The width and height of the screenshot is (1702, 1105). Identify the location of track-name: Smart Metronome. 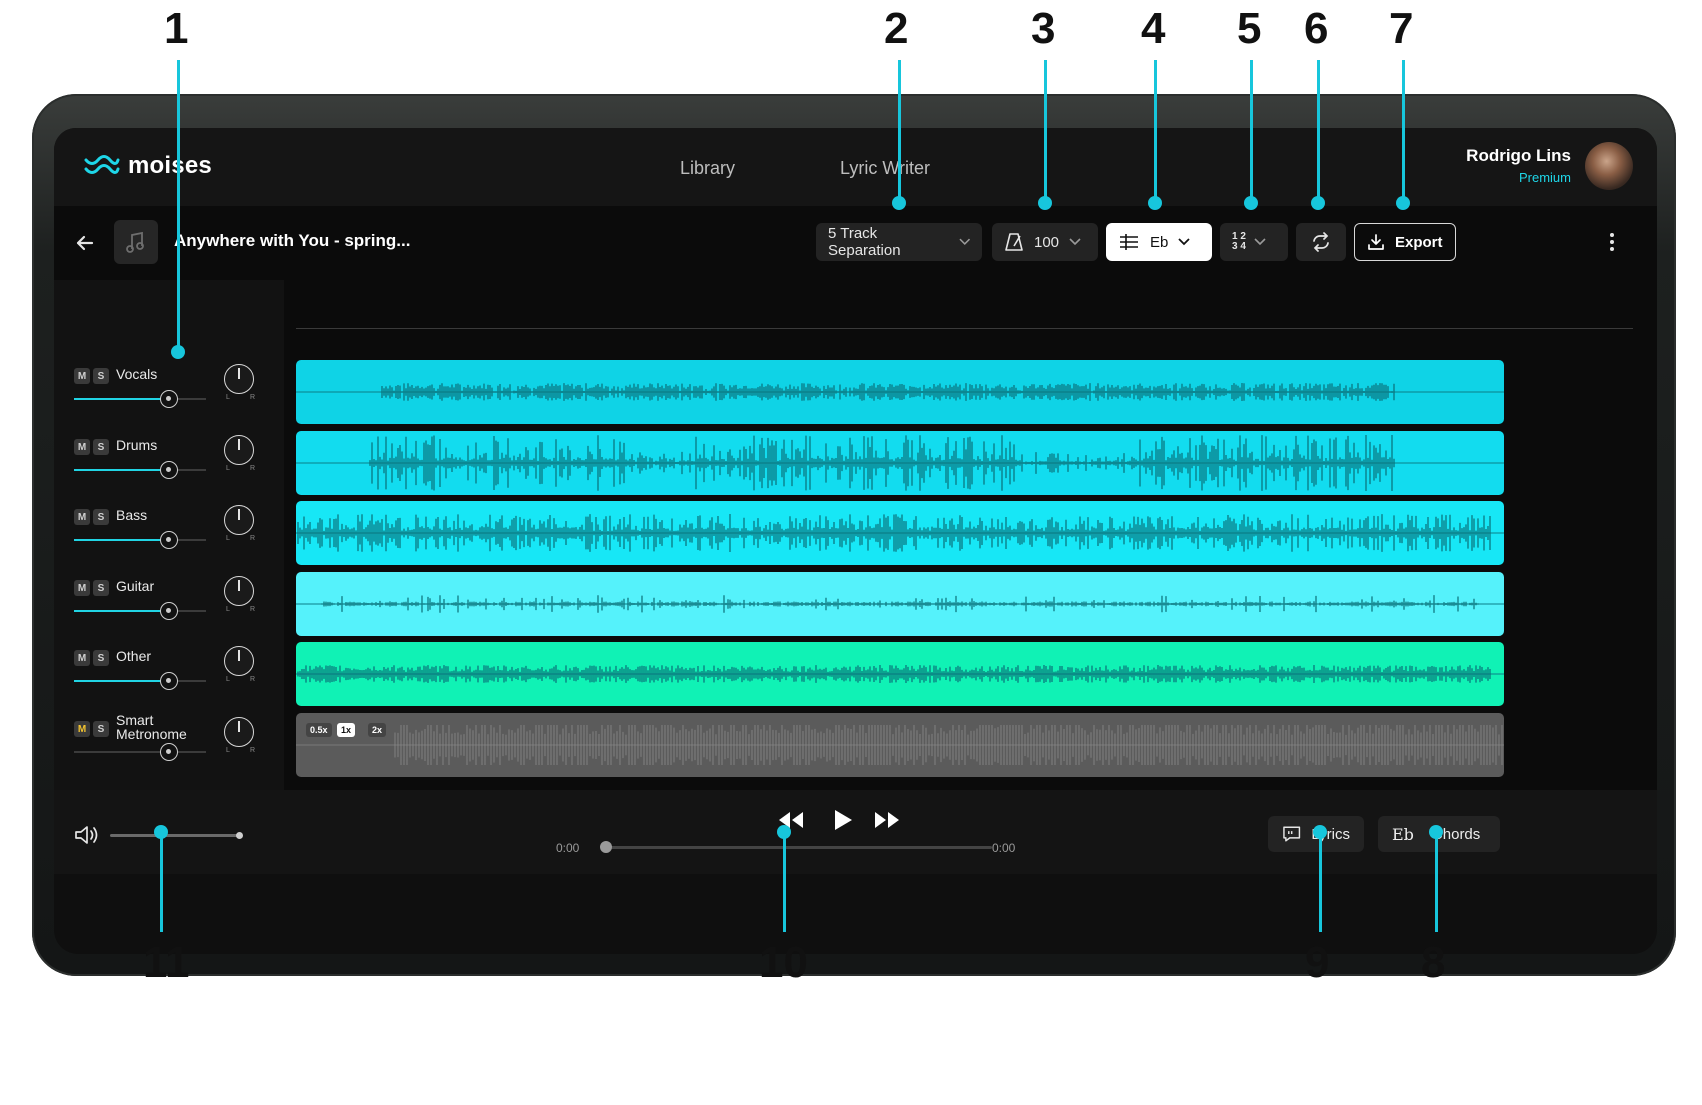
(151, 727).